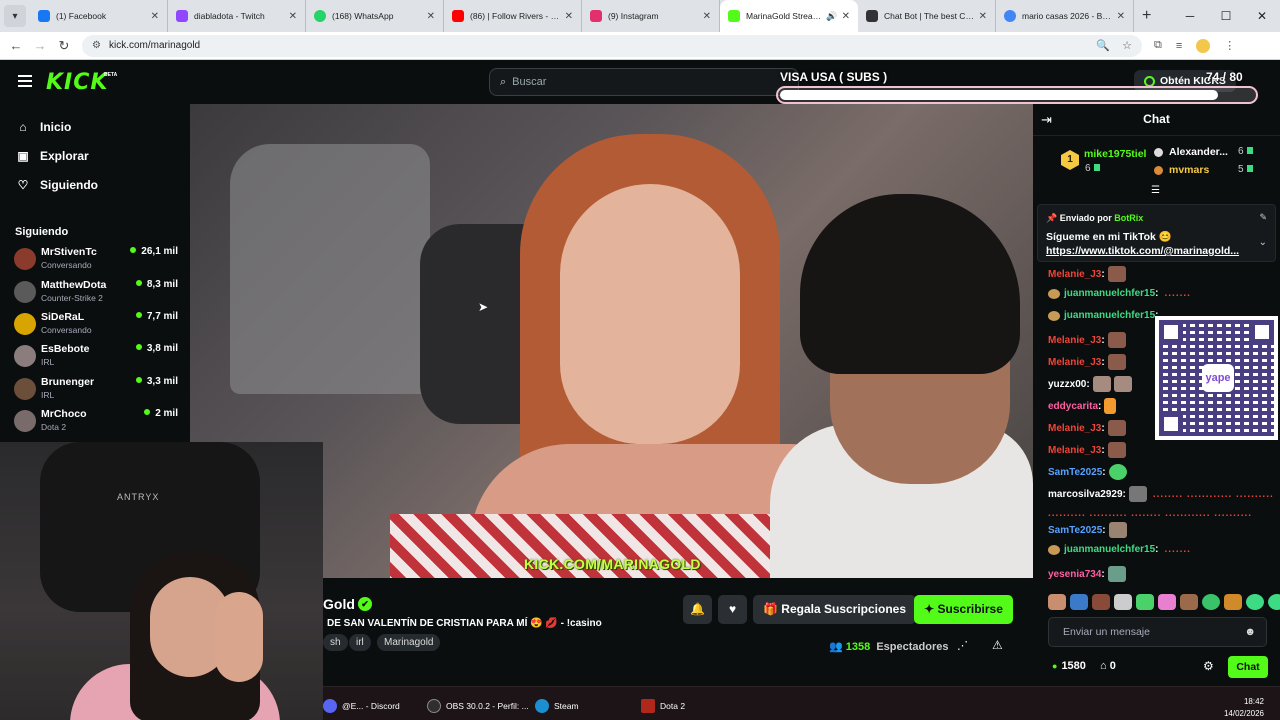  I want to click on tag-sh: sh, so click(335, 642).